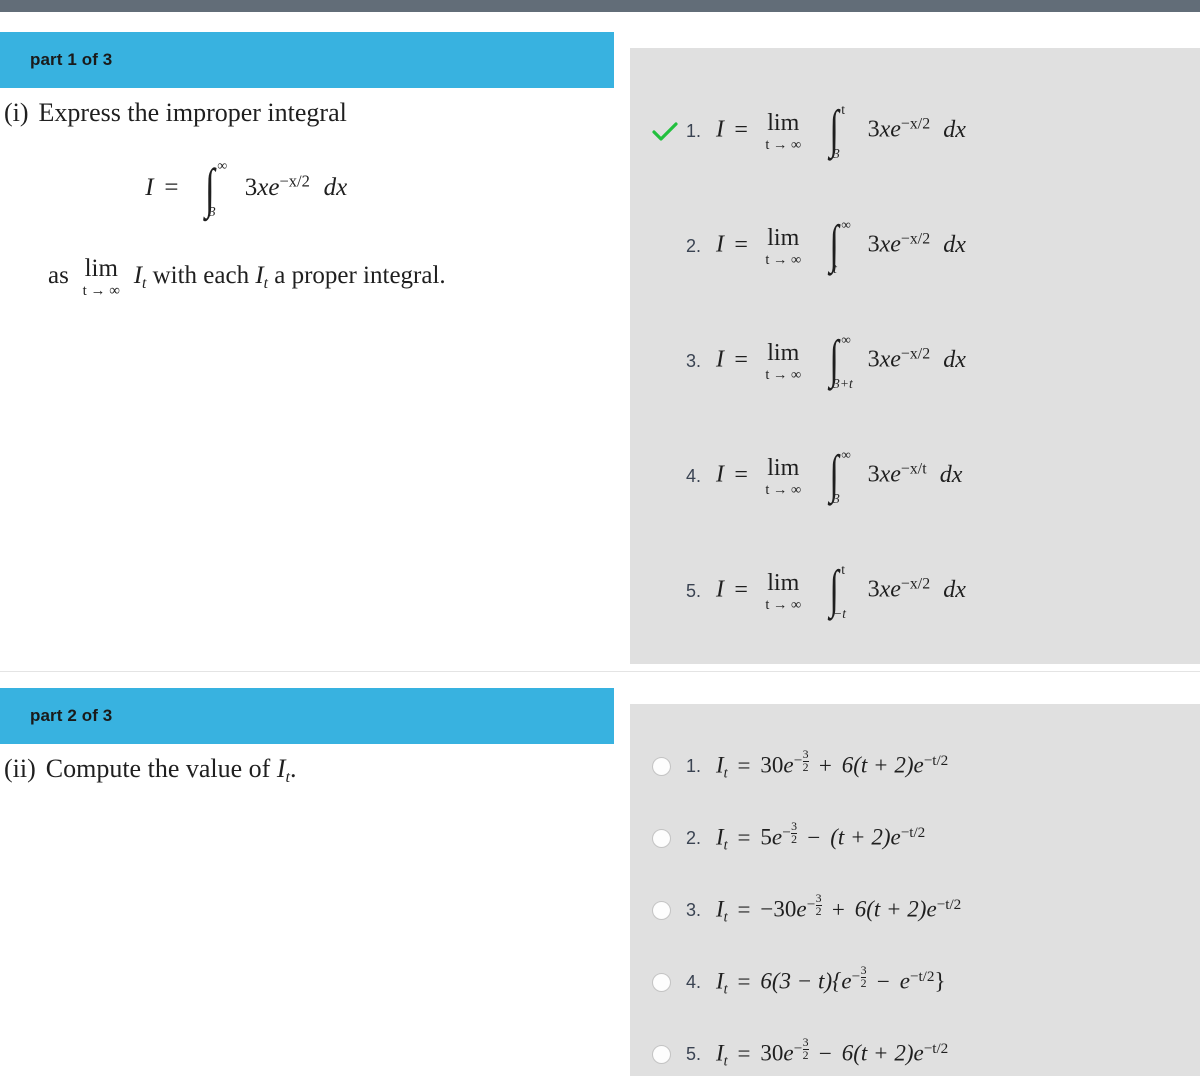 This screenshot has height=1076, width=1200. Describe the element at coordinates (720, 766) in the screenshot. I see `p2o1-lhs: I` at that location.